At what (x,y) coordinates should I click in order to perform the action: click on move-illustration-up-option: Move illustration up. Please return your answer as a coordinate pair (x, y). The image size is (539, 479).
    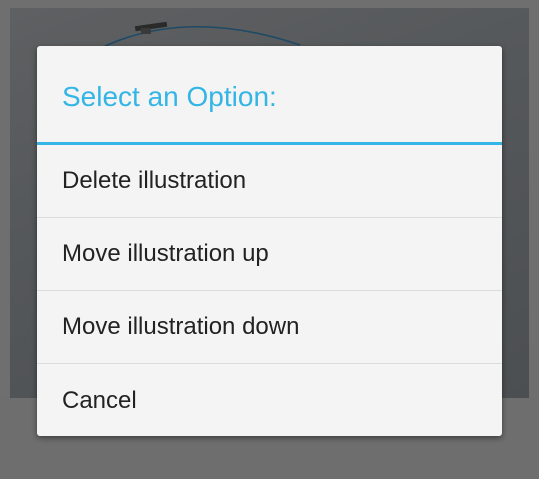
    Looking at the image, I should click on (269, 254).